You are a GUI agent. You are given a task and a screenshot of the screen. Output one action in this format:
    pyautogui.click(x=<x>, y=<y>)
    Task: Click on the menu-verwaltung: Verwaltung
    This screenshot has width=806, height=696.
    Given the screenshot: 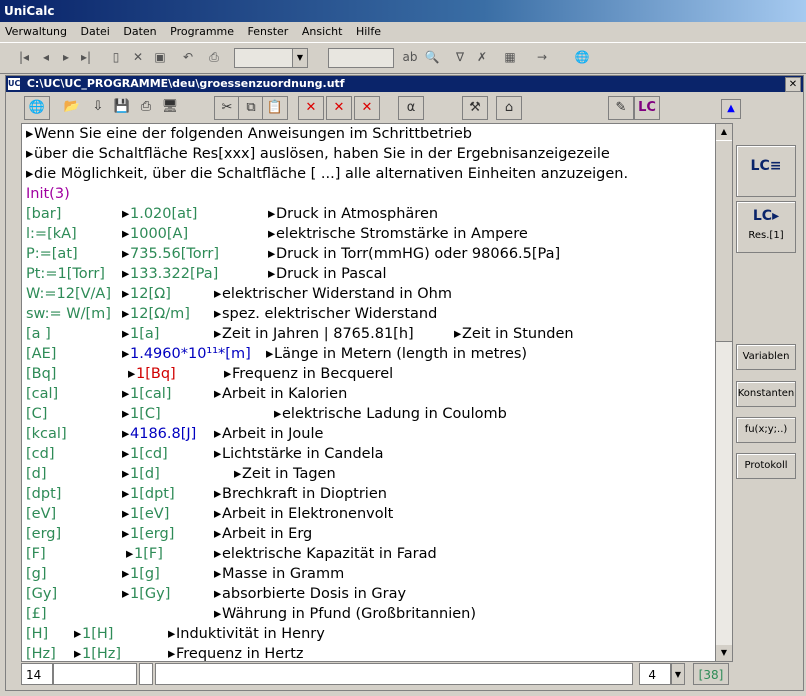 What is the action you would take?
    pyautogui.click(x=36, y=32)
    